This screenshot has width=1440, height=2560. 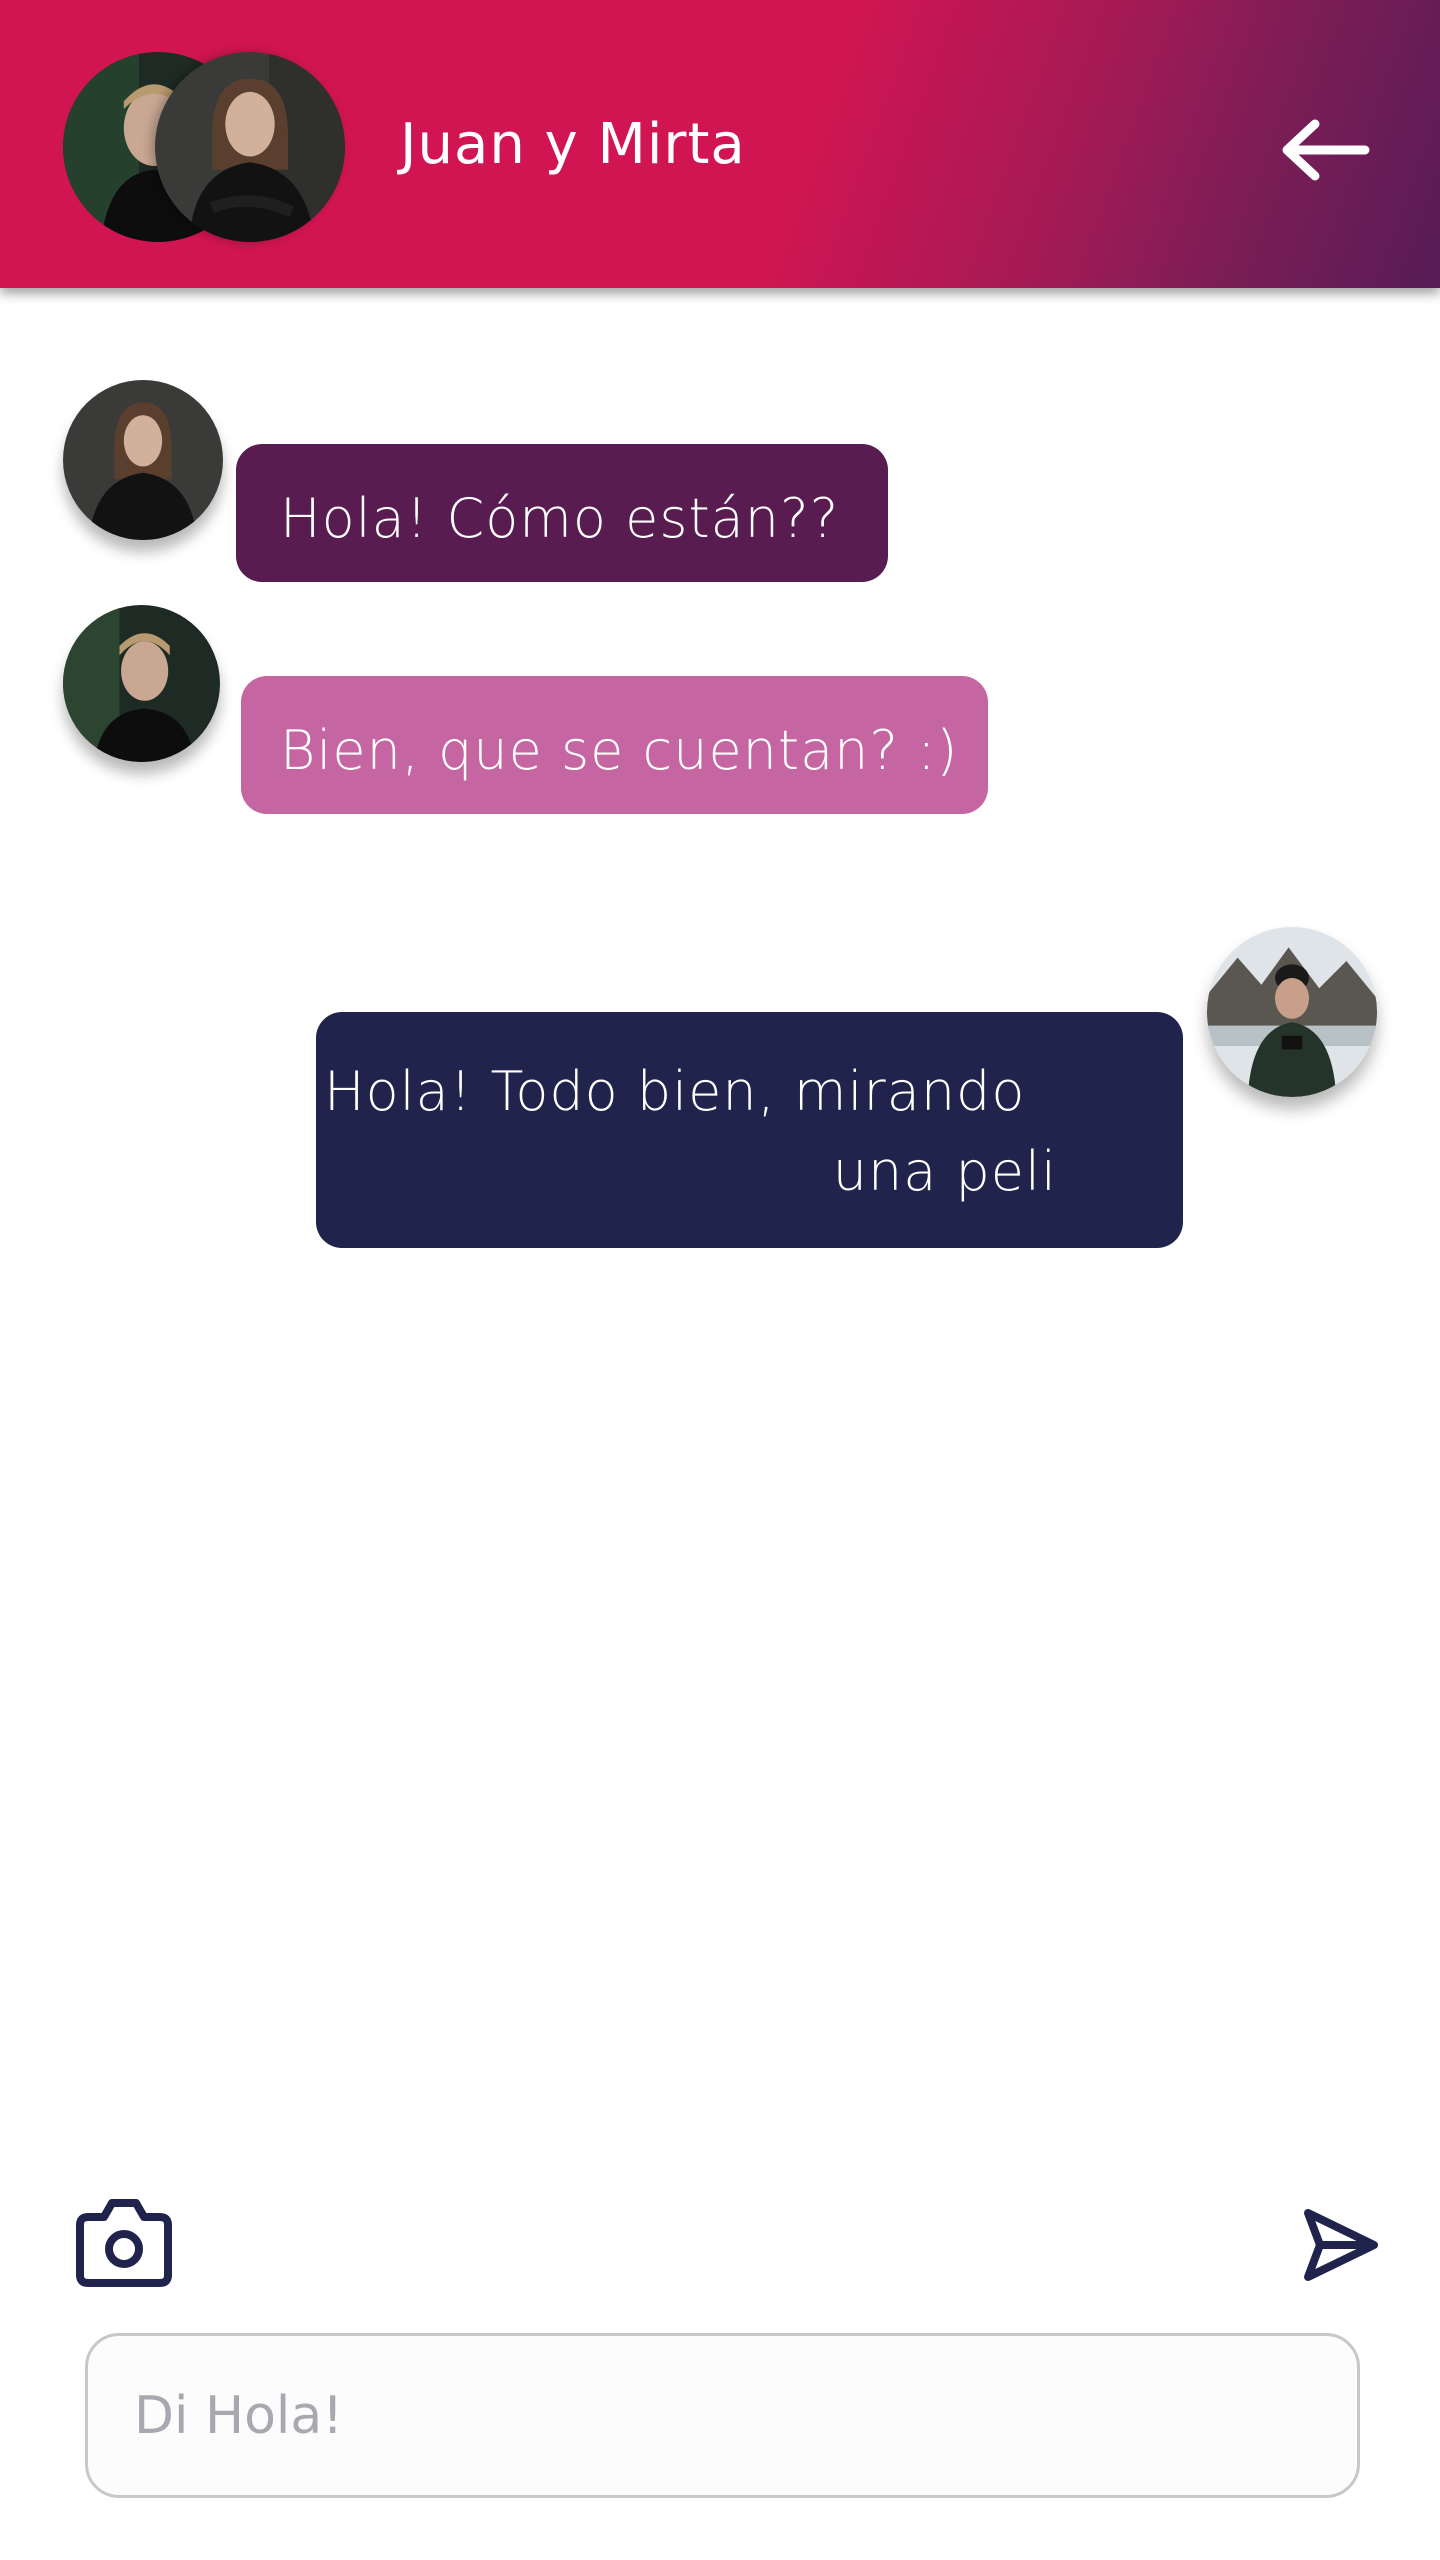 What do you see at coordinates (944, 1171) in the screenshot?
I see `message-text-line: una peli` at bounding box center [944, 1171].